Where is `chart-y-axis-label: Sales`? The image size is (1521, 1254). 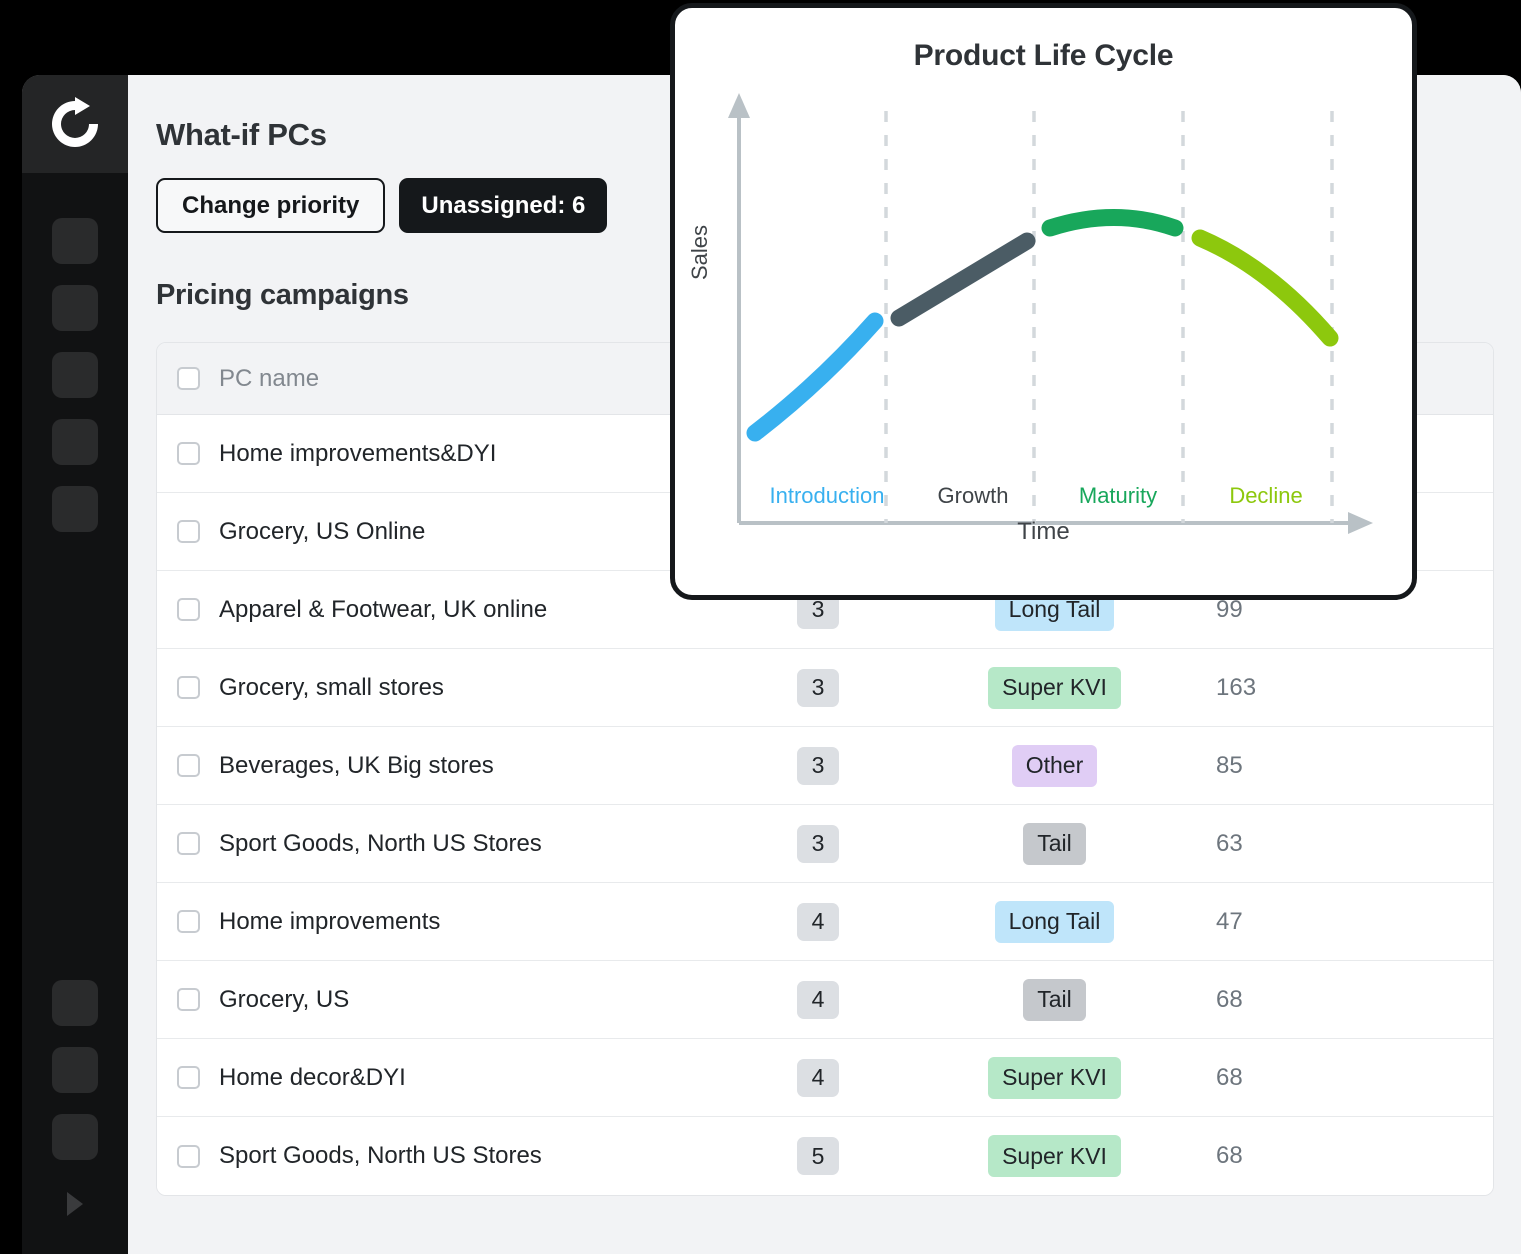
chart-y-axis-label: Sales is located at coordinates (699, 252).